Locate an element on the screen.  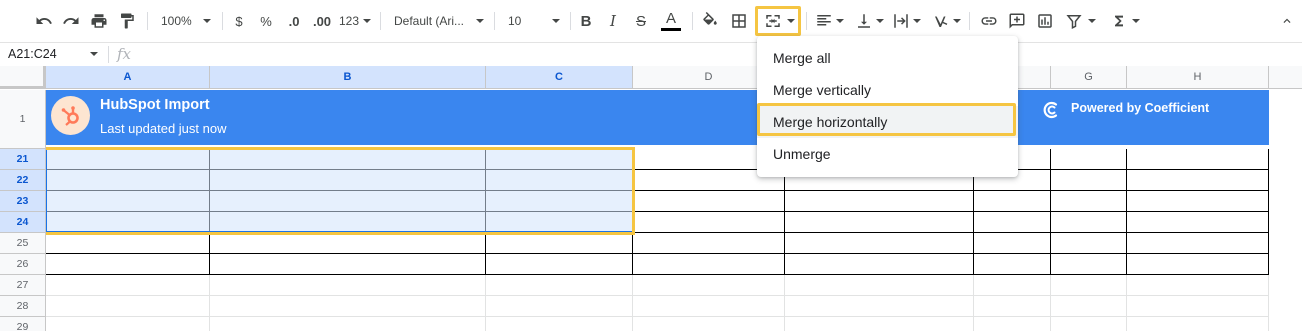
italic-button: I is located at coordinates (613, 21).